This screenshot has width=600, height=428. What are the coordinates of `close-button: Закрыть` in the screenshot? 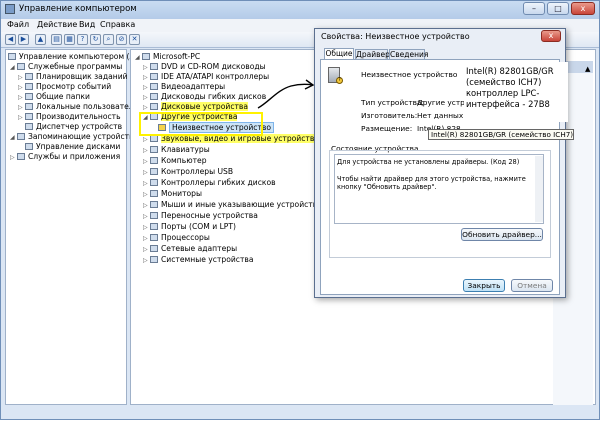 It's located at (484, 285).